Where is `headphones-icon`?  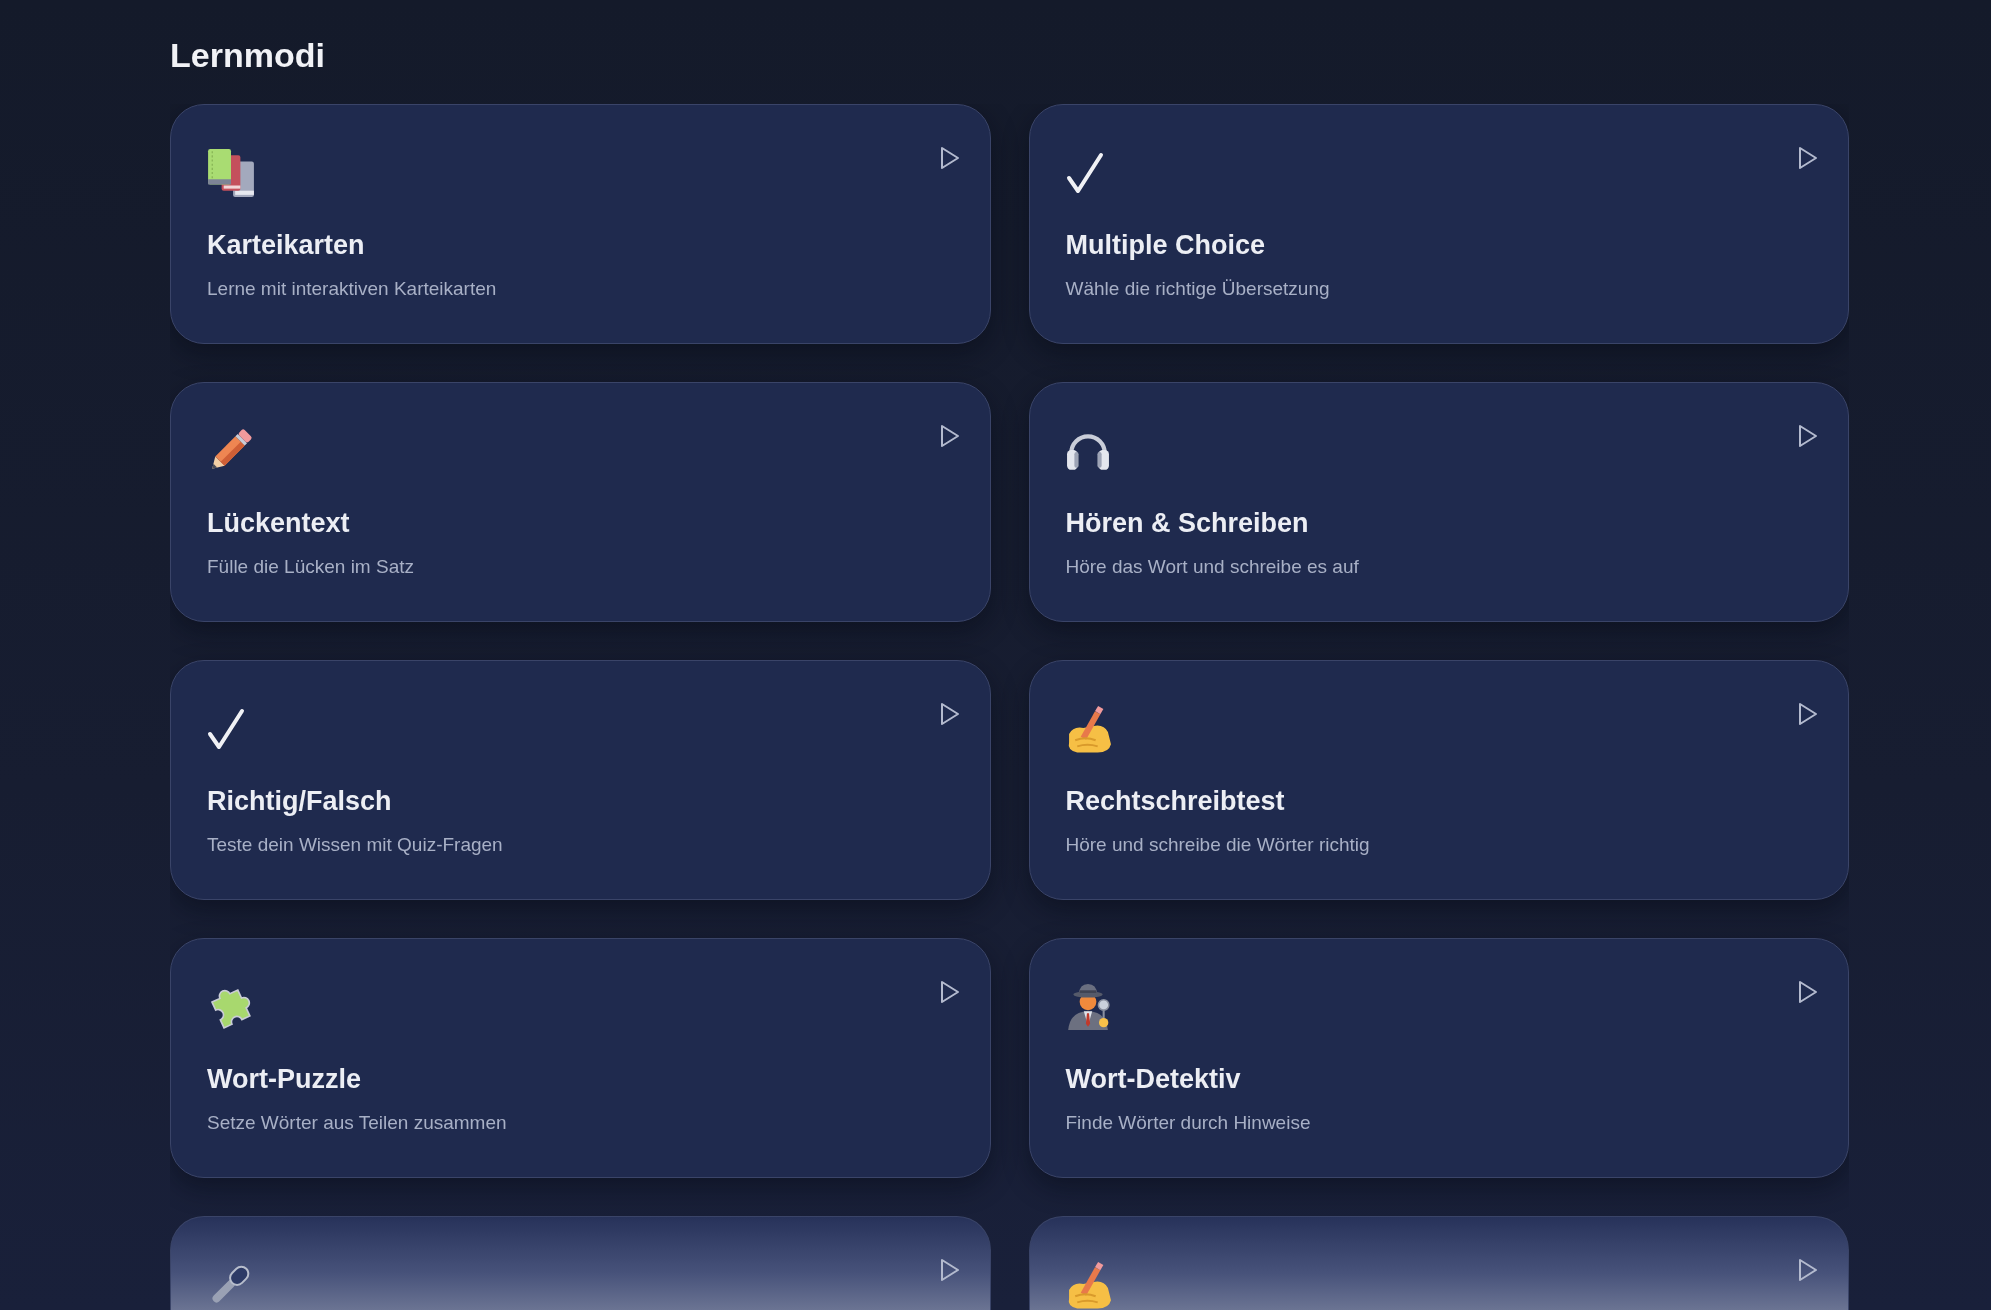 headphones-icon is located at coordinates (1087, 451).